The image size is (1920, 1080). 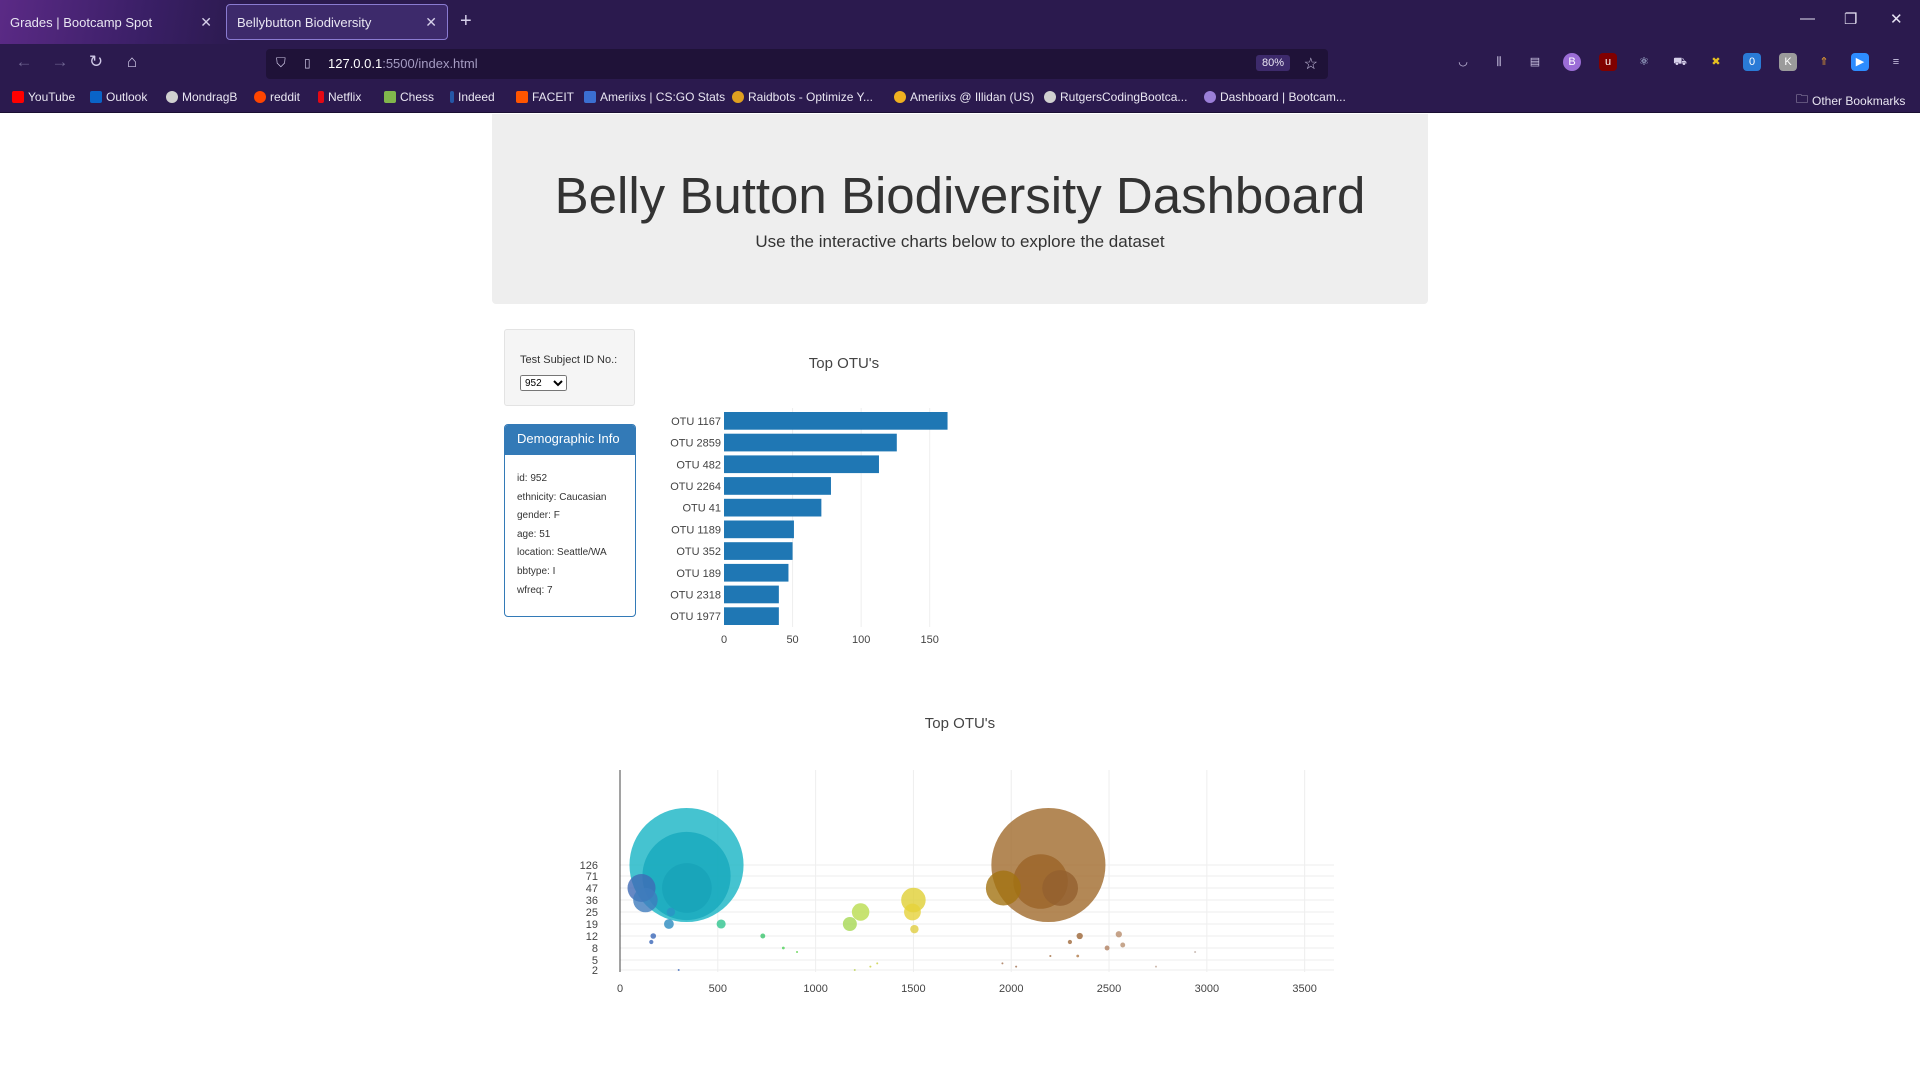 What do you see at coordinates (337, 22) in the screenshot?
I see `tab-bellybutton: Bellybutton Biodiversity ✕` at bounding box center [337, 22].